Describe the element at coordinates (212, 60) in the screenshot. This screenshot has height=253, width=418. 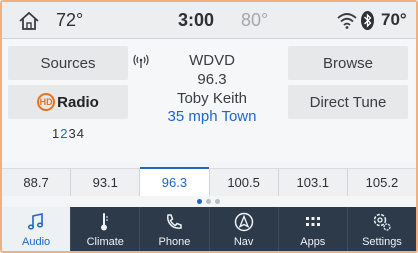
I see `station-call-sign: WDVD` at that location.